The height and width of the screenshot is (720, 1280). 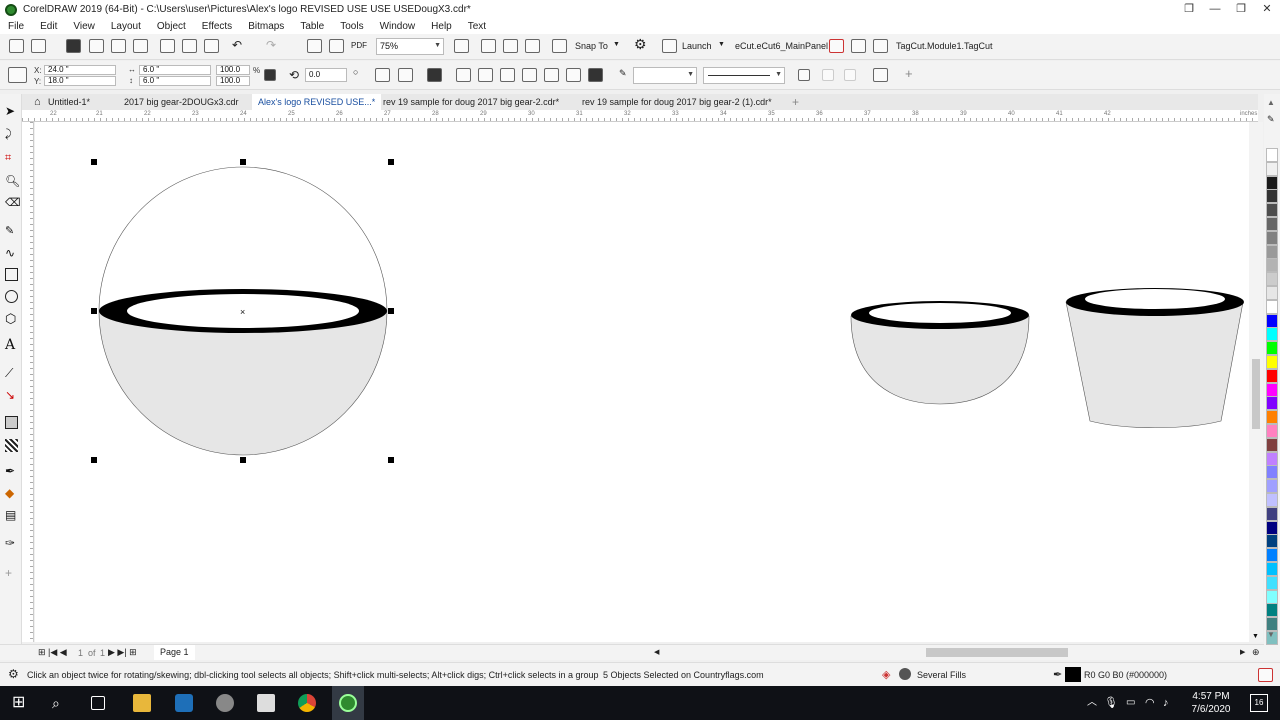 What do you see at coordinates (944, 46) in the screenshot?
I see `tagcut-button: TagCut.Module1.TagCut` at bounding box center [944, 46].